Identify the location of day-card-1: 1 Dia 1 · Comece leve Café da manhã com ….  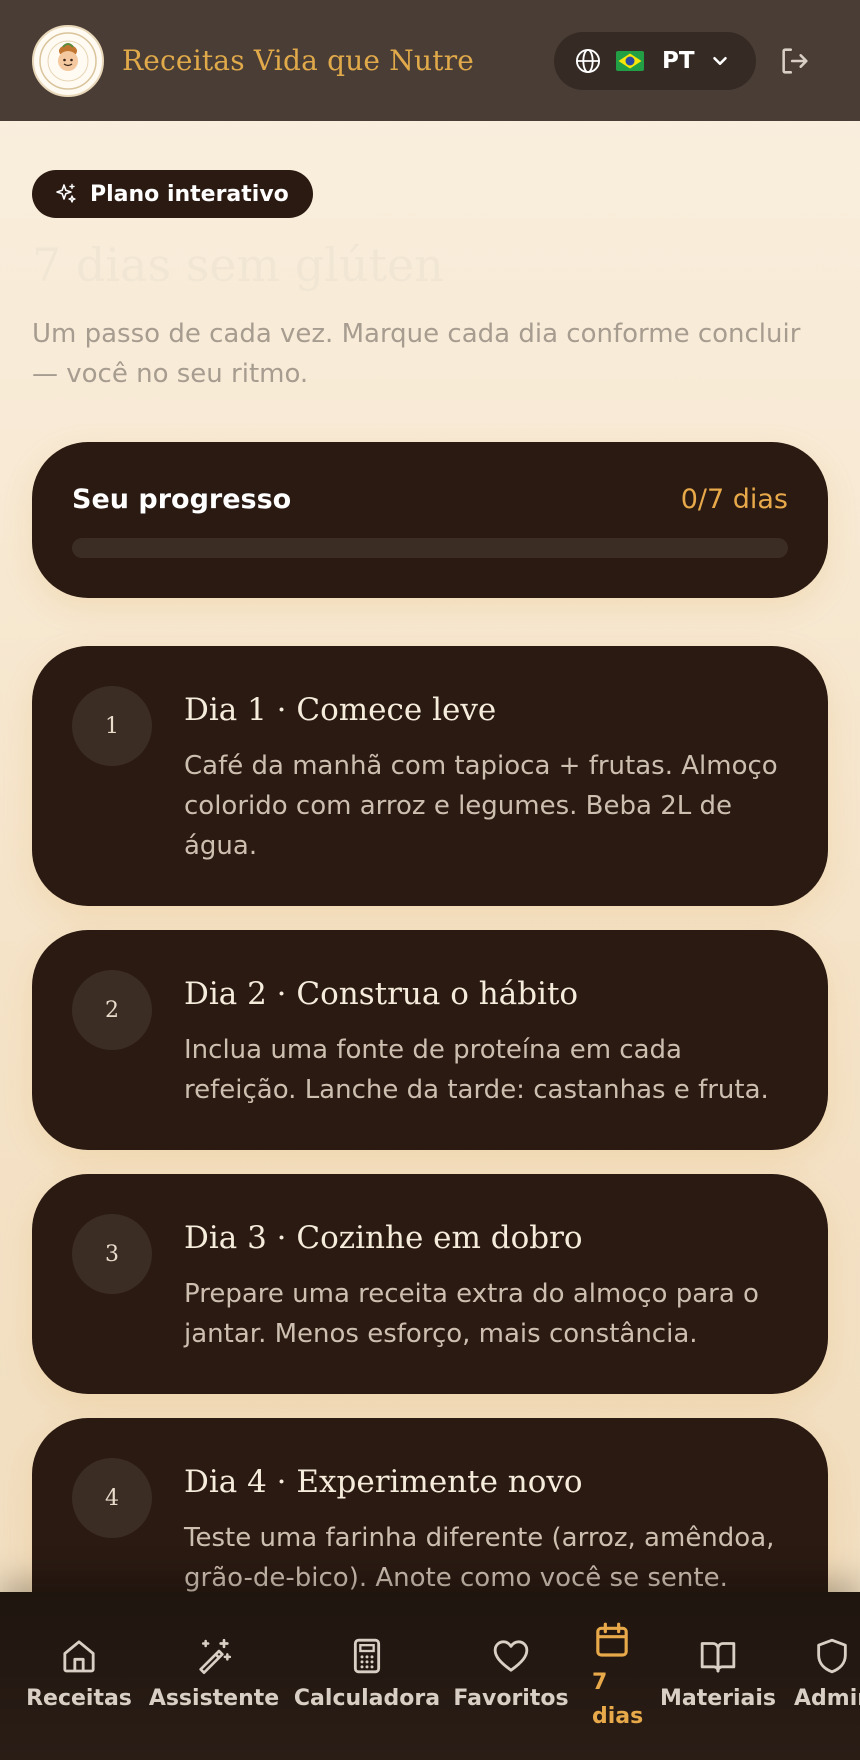
(430, 776).